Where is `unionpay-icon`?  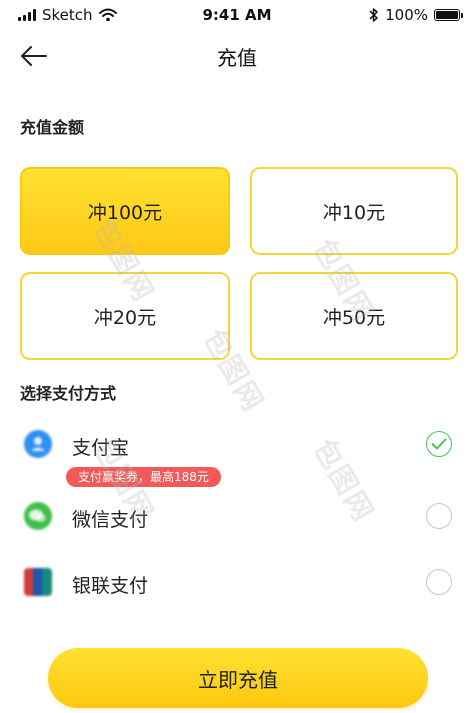
unionpay-icon is located at coordinates (38, 582).